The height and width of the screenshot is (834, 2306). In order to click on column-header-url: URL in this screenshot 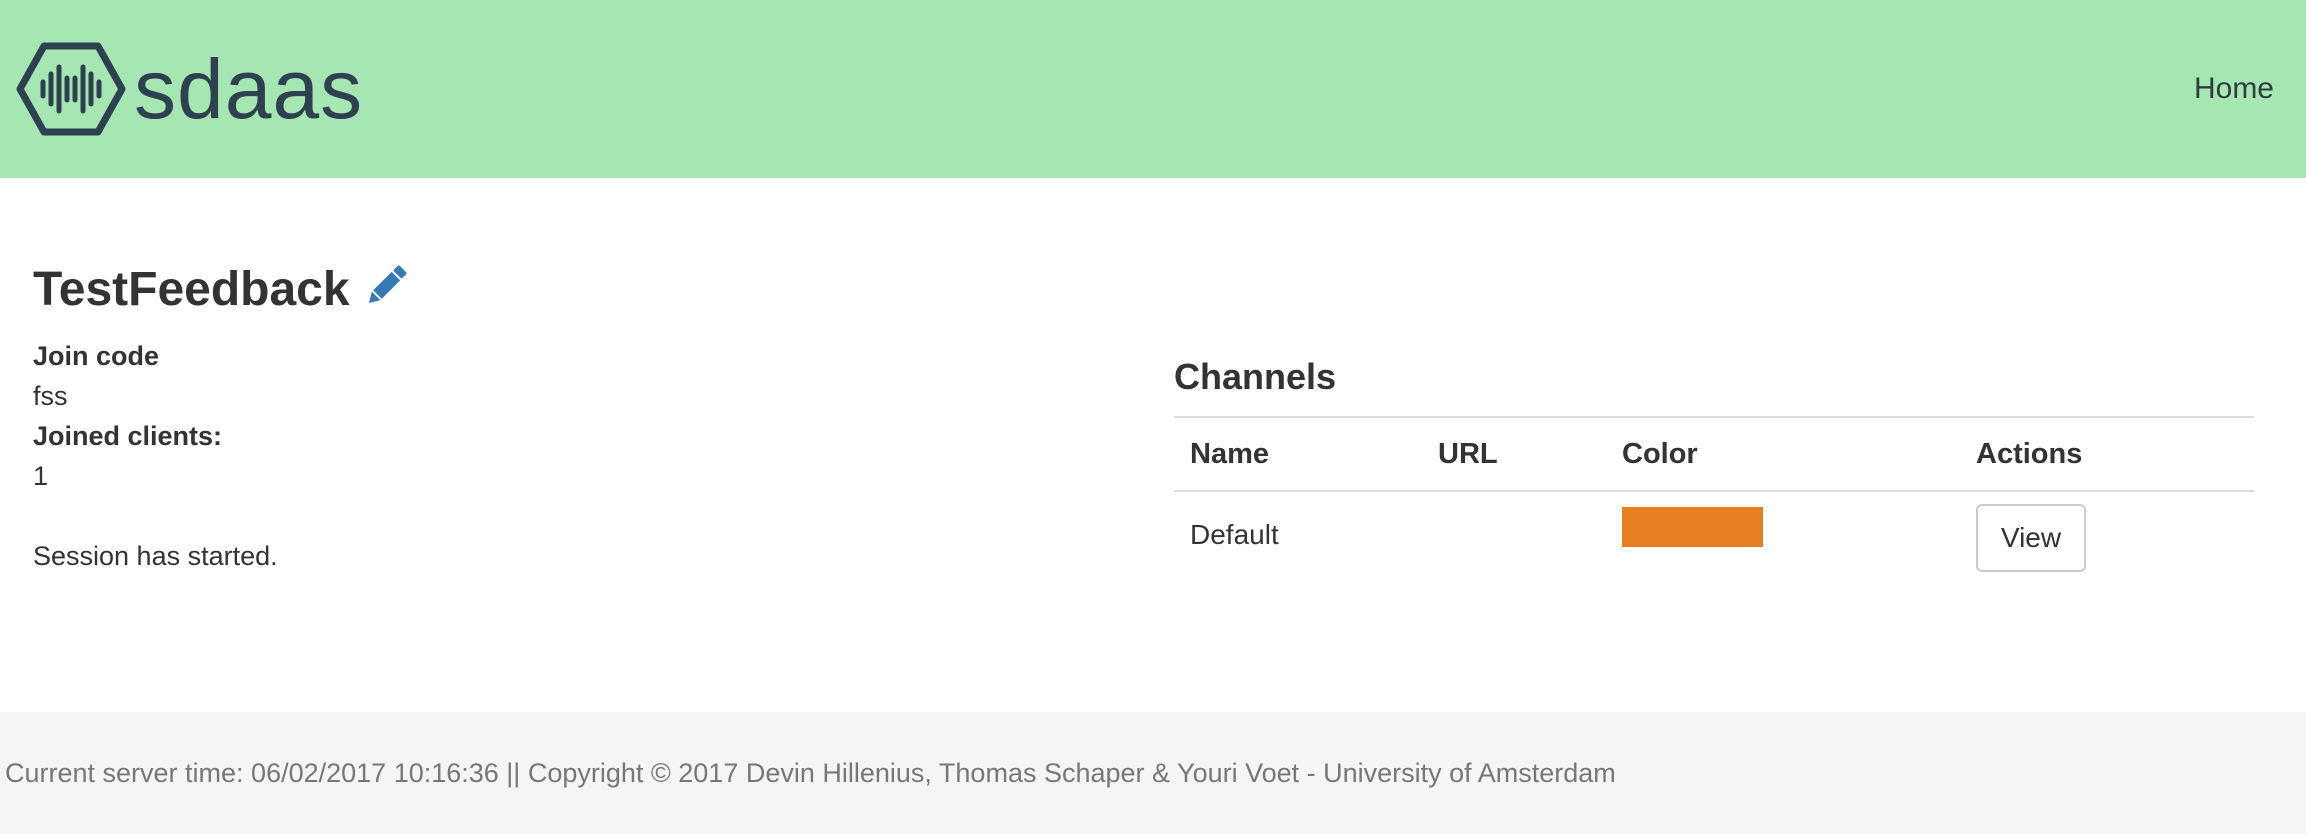, I will do `click(1514, 454)`.